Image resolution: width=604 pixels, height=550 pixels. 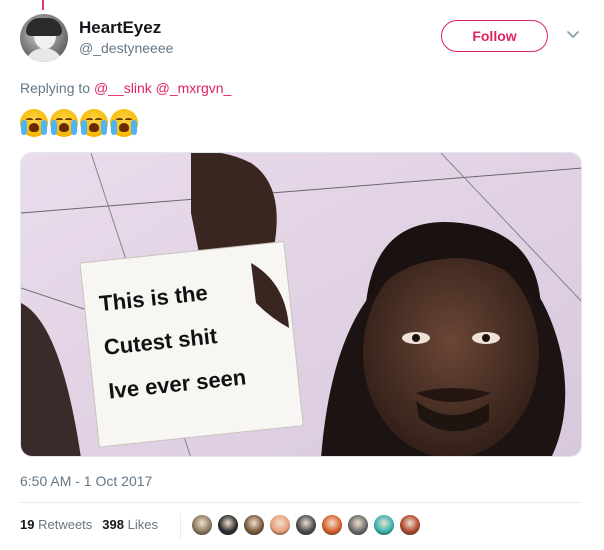 I want to click on thread-line, so click(x=43, y=5).